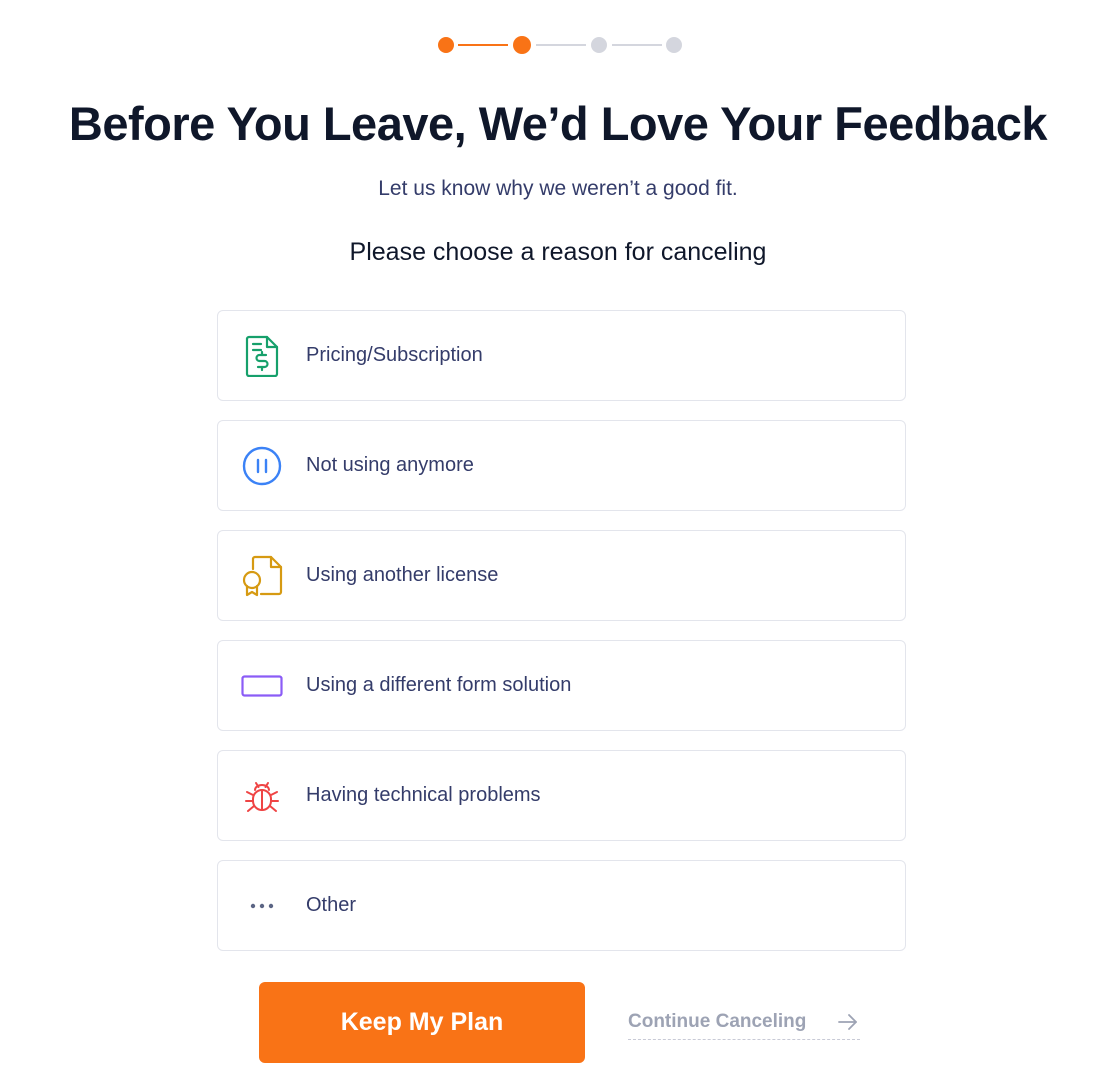 The width and height of the screenshot is (1116, 1083). Describe the element at coordinates (558, 188) in the screenshot. I see `page-subtitle: Let us know why we weren’t a good fit.` at that location.